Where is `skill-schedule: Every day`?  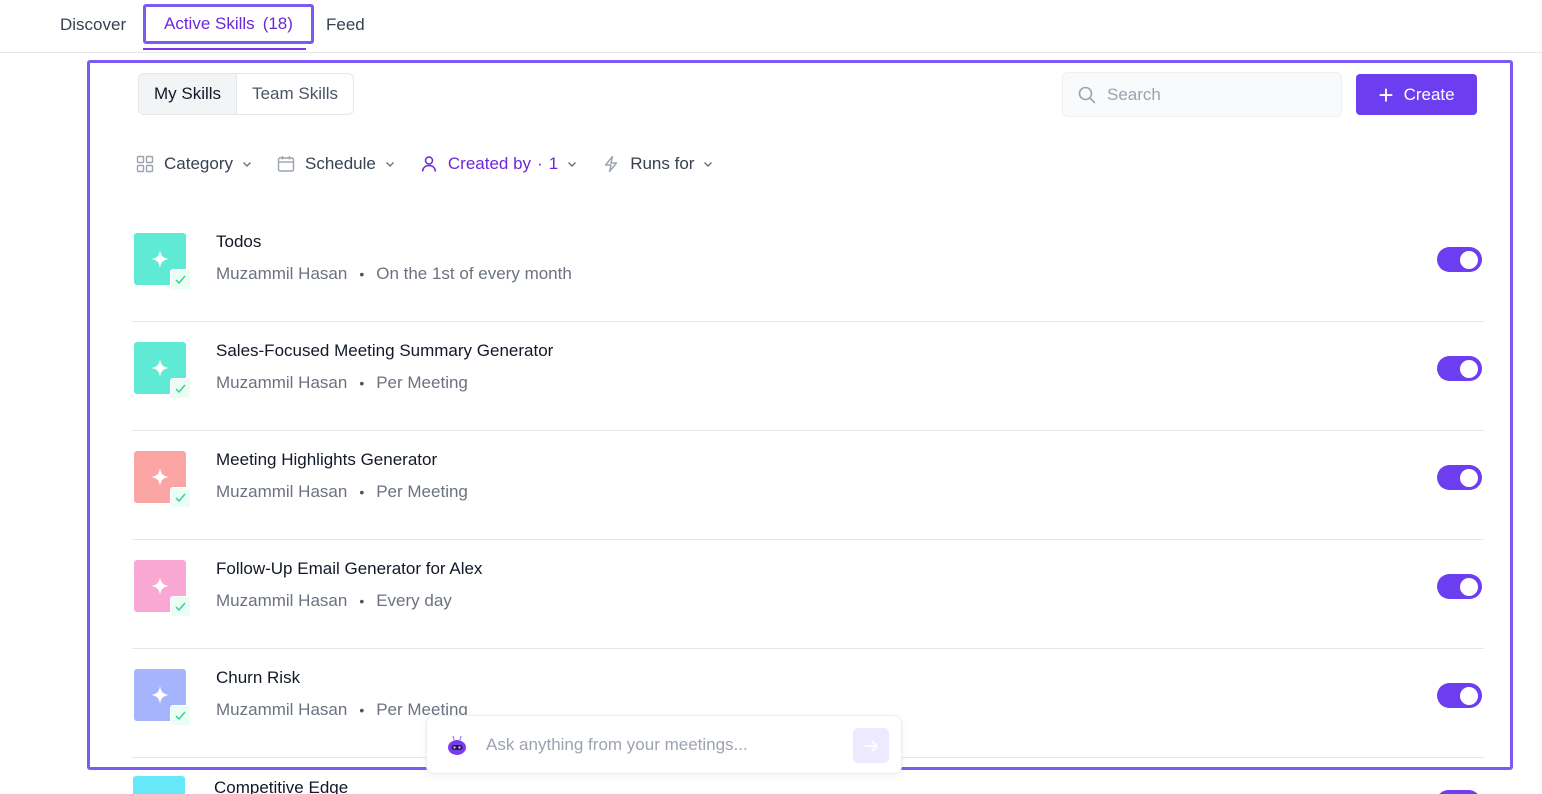 skill-schedule: Every day is located at coordinates (414, 600).